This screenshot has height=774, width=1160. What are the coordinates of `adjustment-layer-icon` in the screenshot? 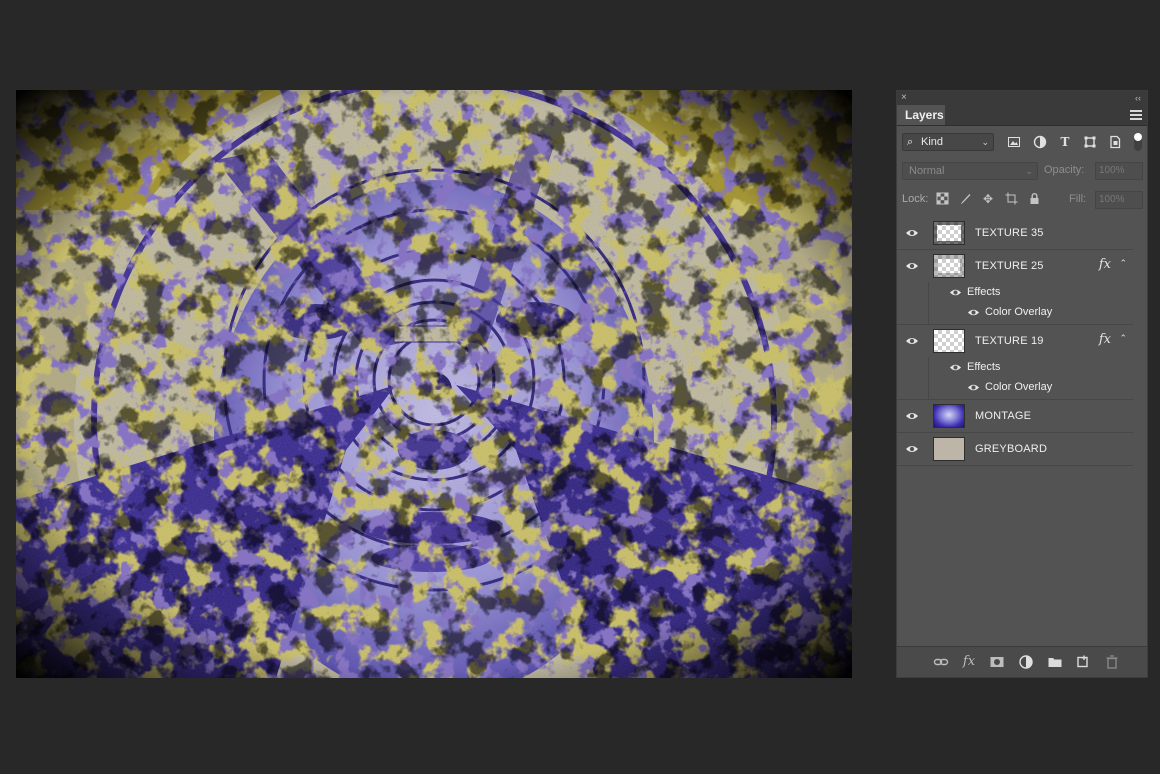 It's located at (1026, 662).